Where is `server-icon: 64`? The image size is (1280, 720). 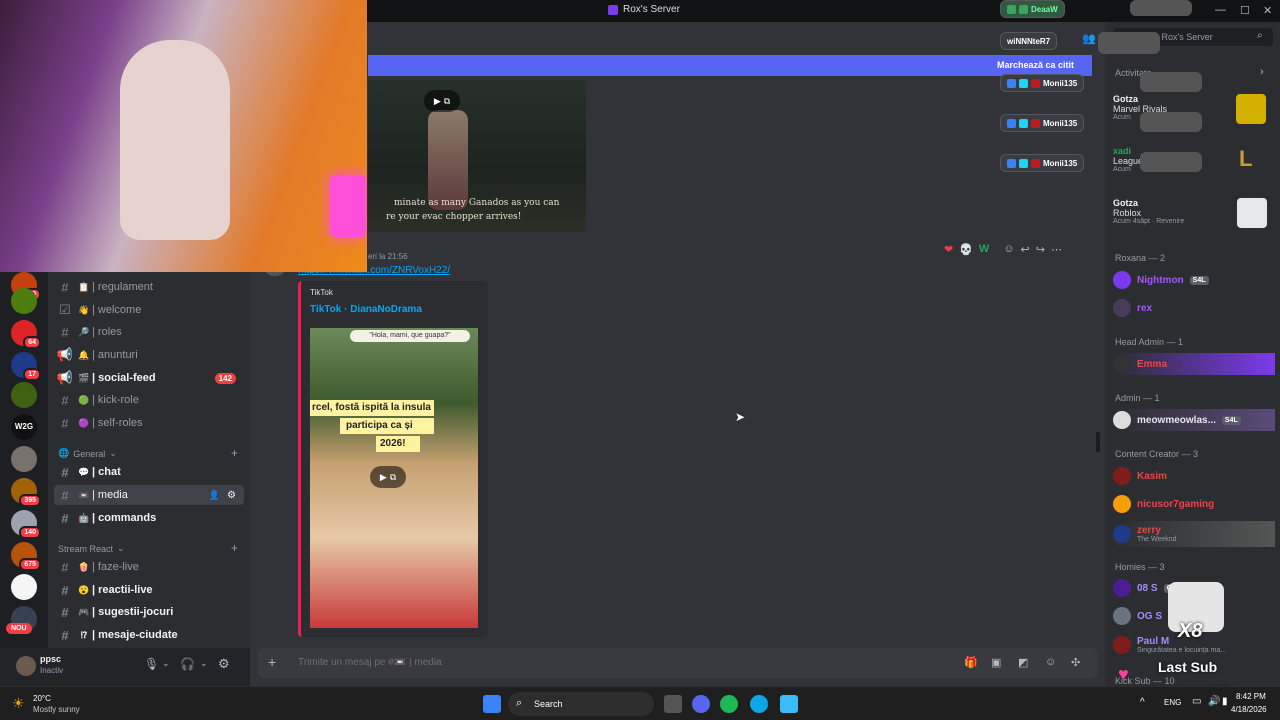
server-icon: 64 is located at coordinates (26, 334).